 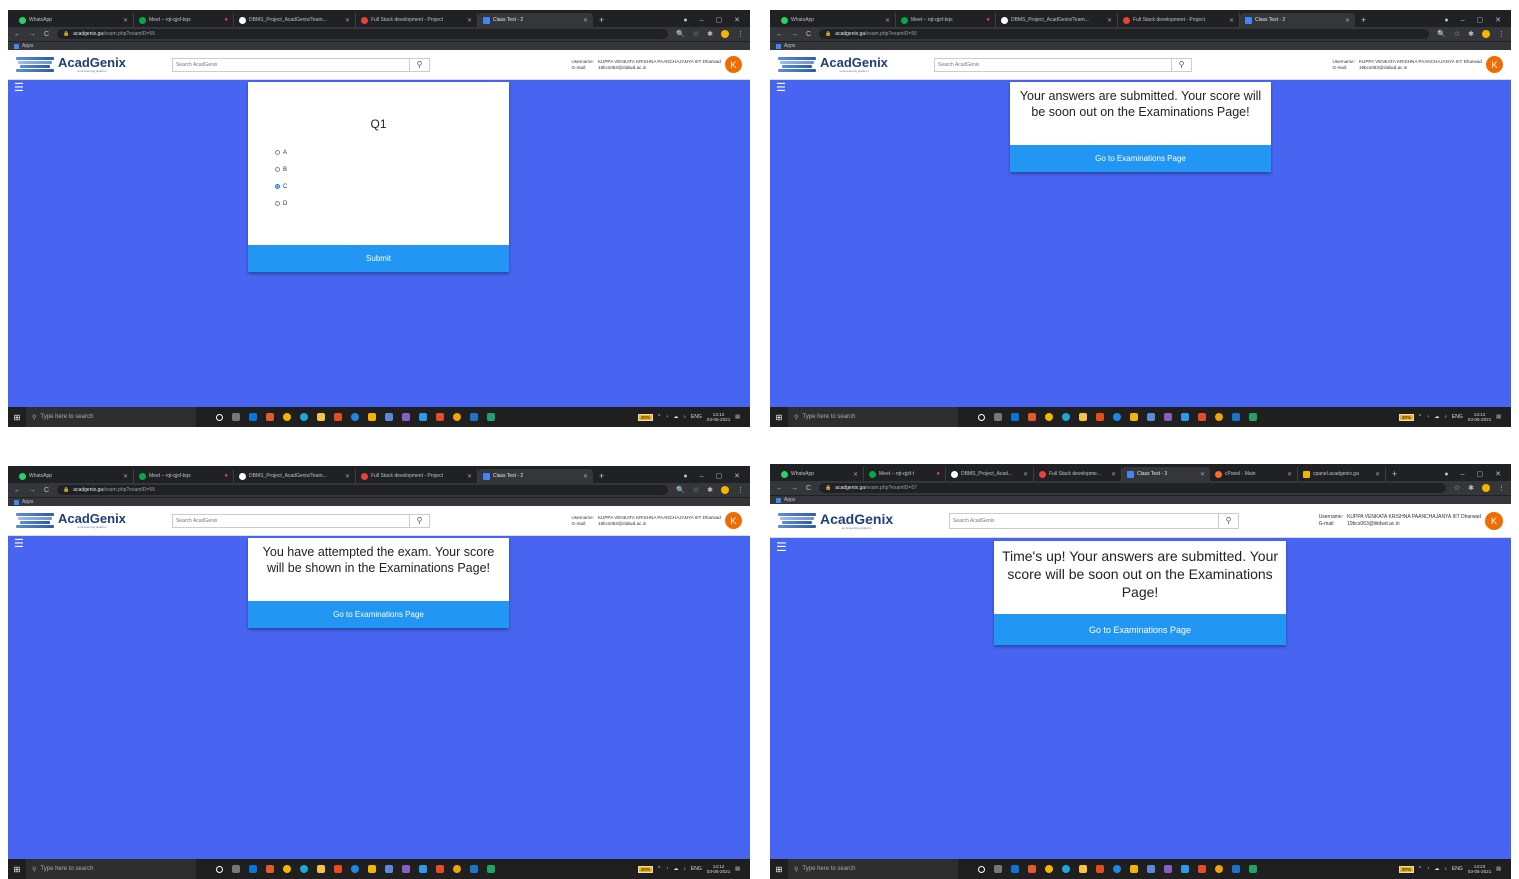 I want to click on minimize-icon: –, so click(x=702, y=20).